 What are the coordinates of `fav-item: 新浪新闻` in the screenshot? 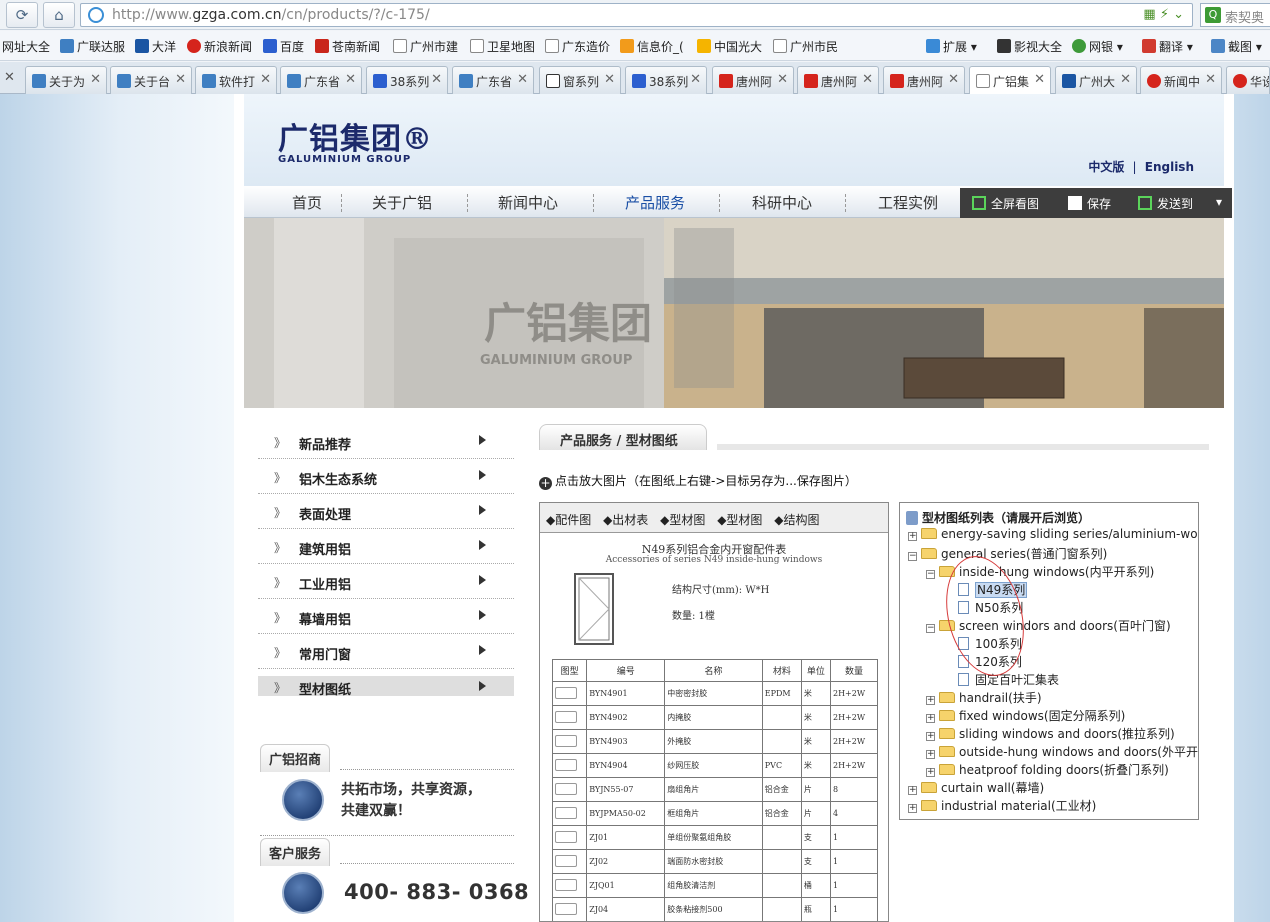 It's located at (219, 46).